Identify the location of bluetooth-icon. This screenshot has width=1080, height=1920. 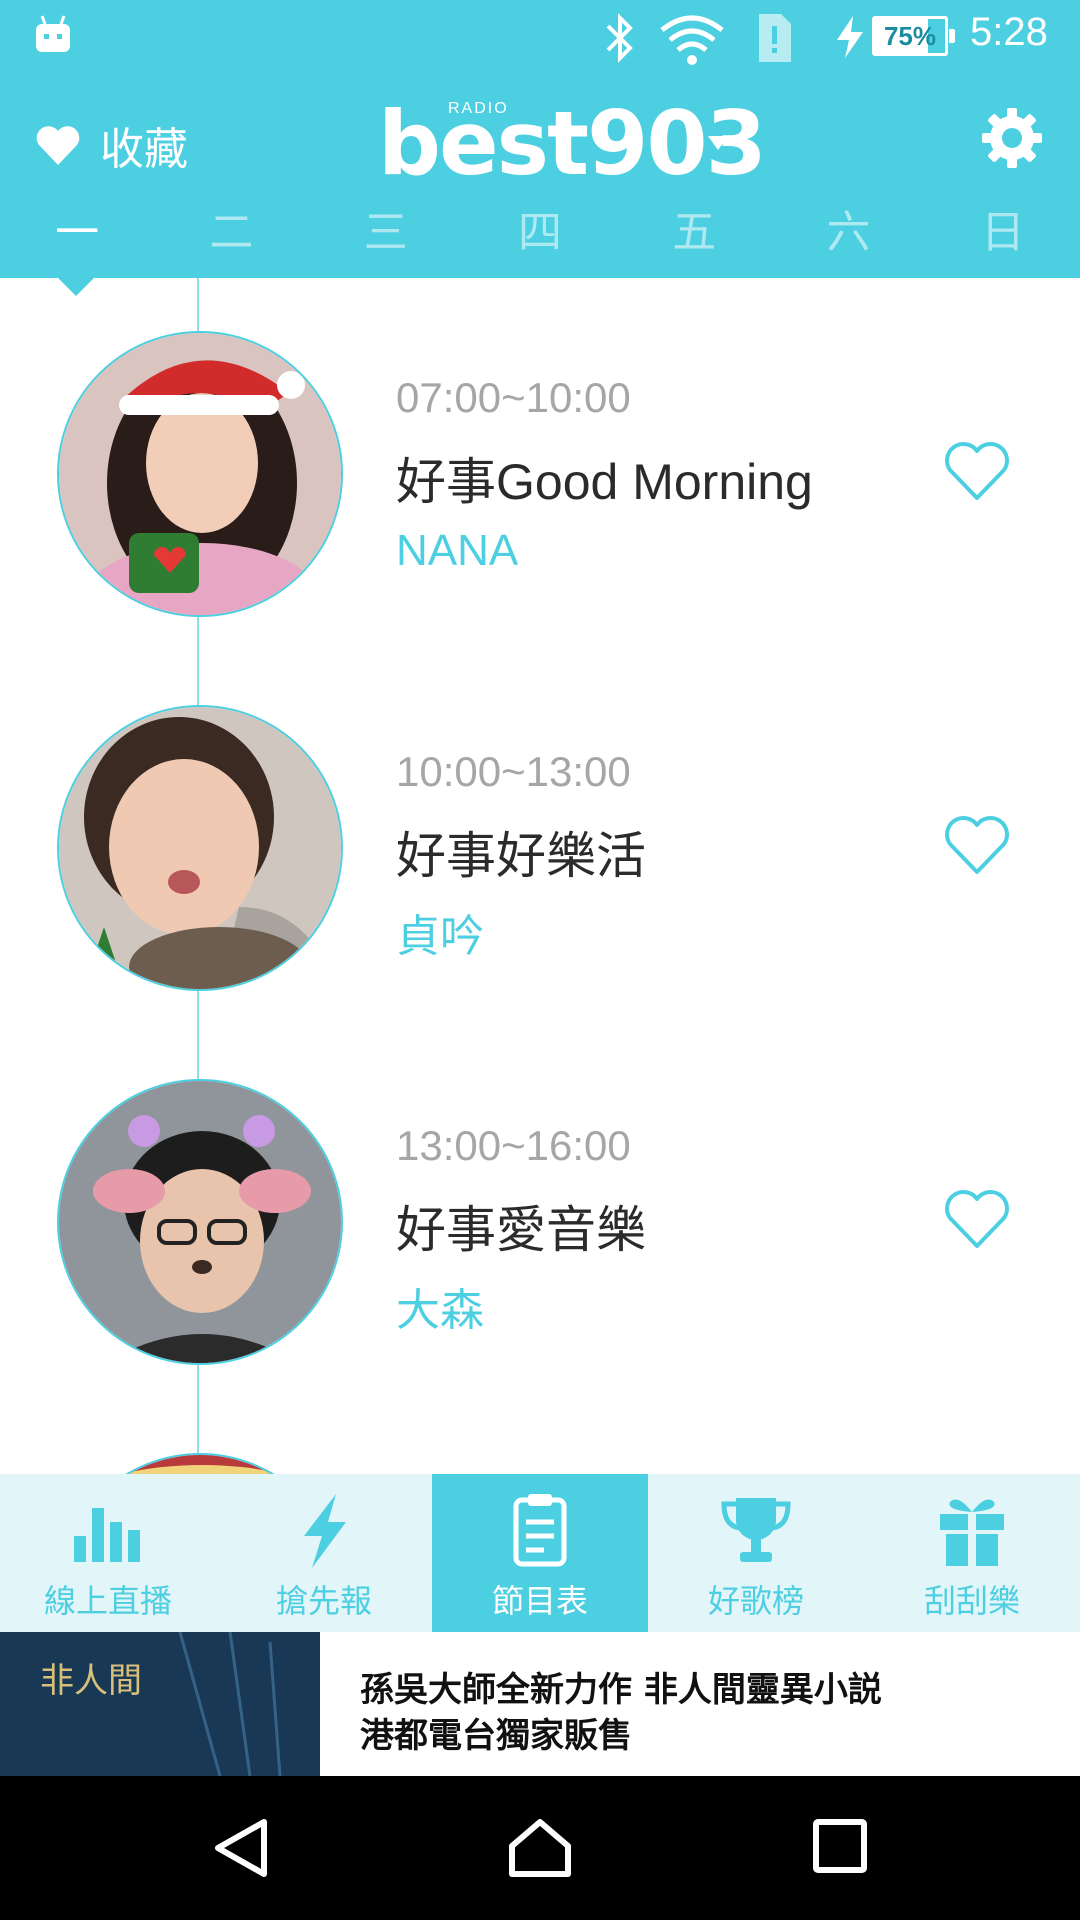
(619, 38).